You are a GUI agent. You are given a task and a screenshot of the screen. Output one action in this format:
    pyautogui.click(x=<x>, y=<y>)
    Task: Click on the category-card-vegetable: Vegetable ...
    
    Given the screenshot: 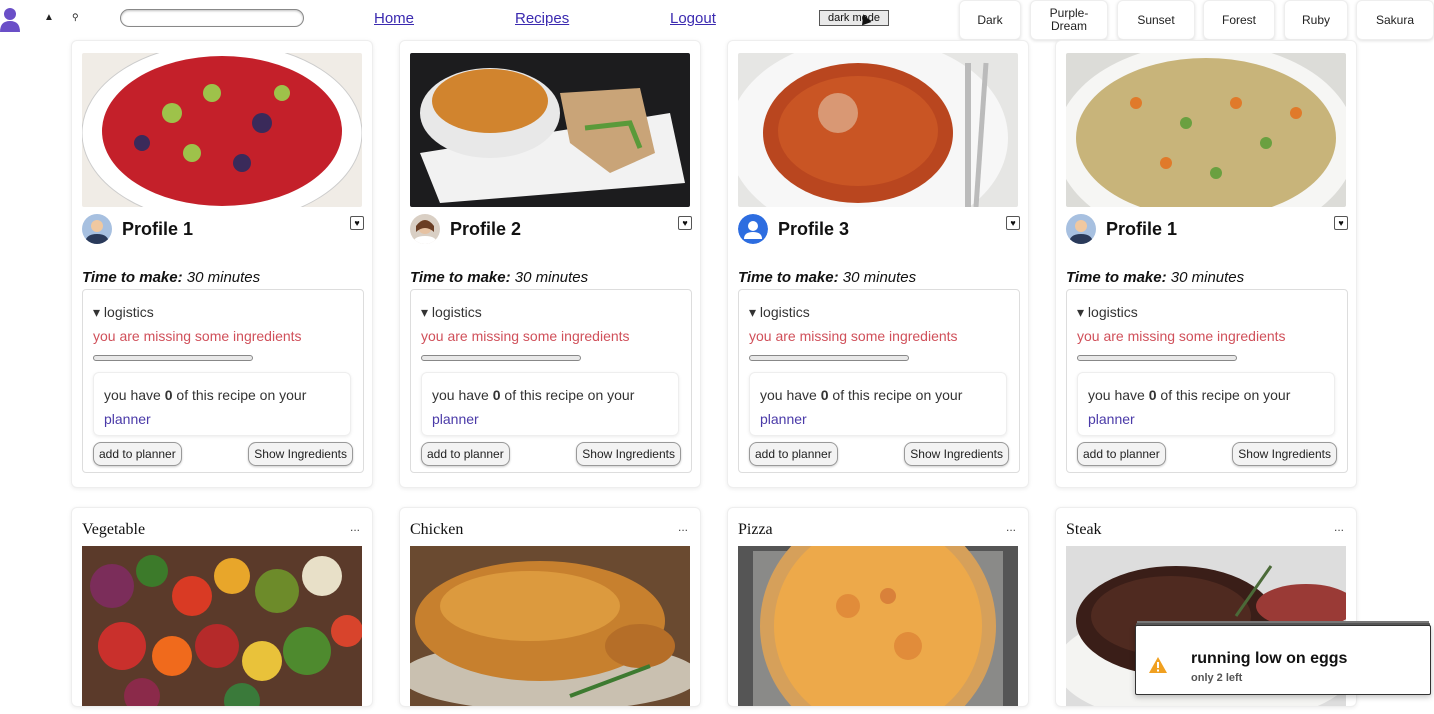 What is the action you would take?
    pyautogui.click(x=222, y=607)
    